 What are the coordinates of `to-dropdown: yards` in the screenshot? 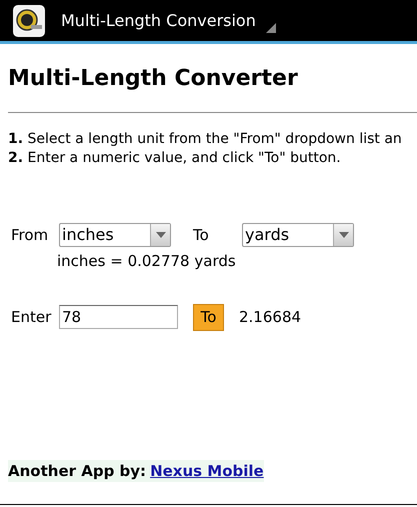 It's located at (298, 235).